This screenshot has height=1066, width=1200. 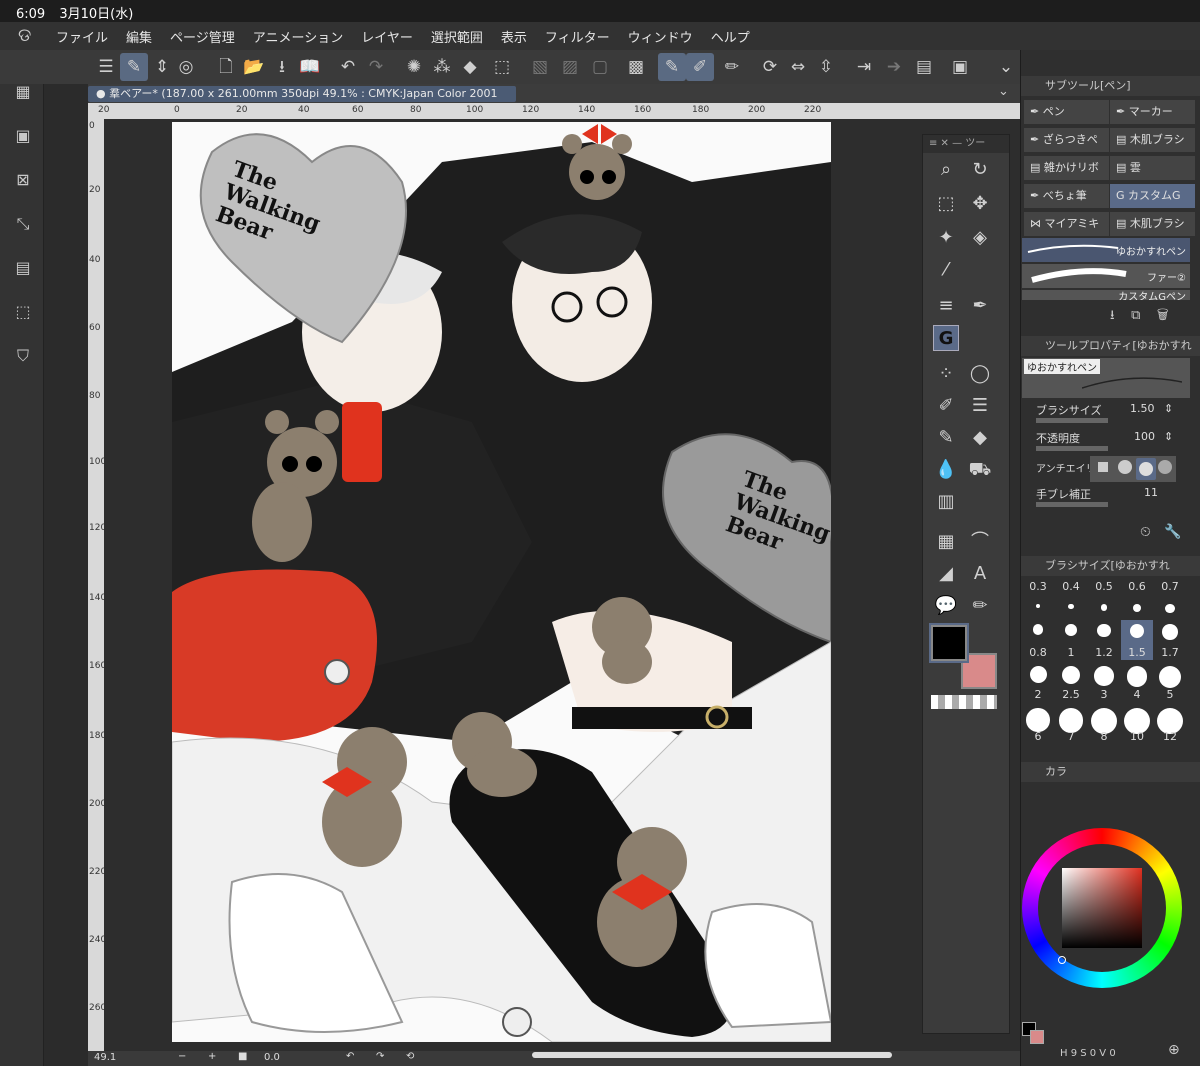 I want to click on fit-icon: ■, so click(x=242, y=1056).